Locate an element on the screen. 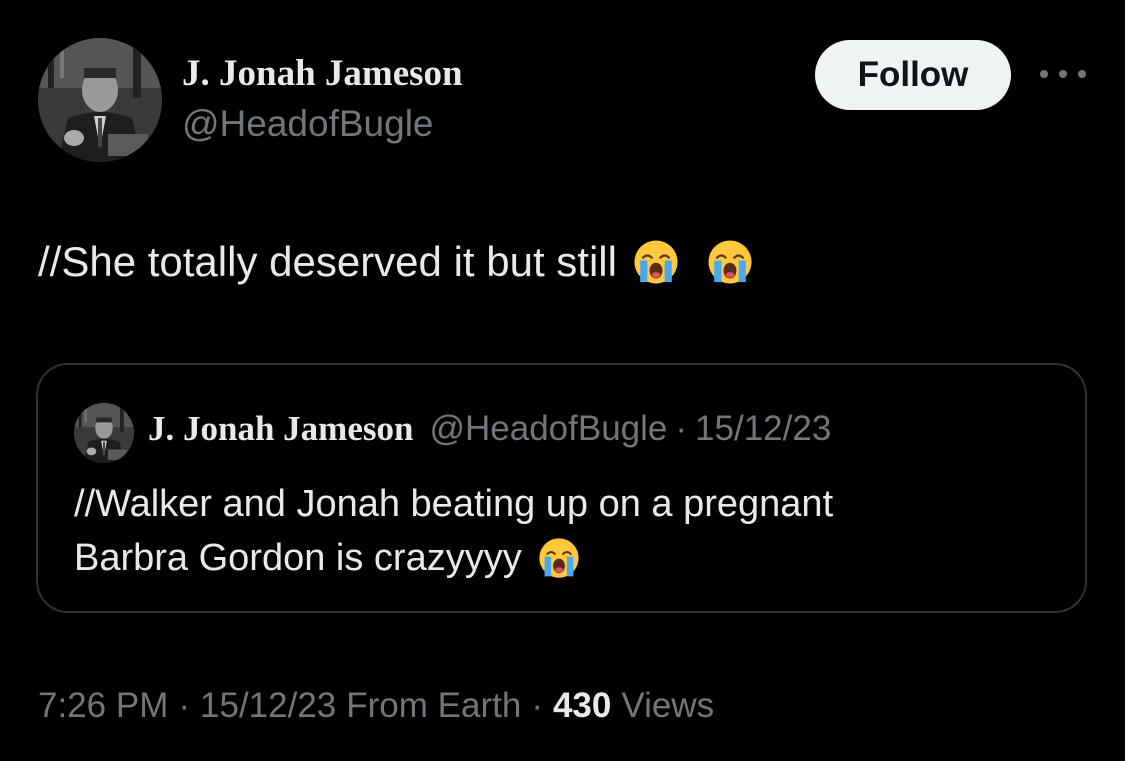 This screenshot has height=761, width=1125. views-label: Views is located at coordinates (667, 706).